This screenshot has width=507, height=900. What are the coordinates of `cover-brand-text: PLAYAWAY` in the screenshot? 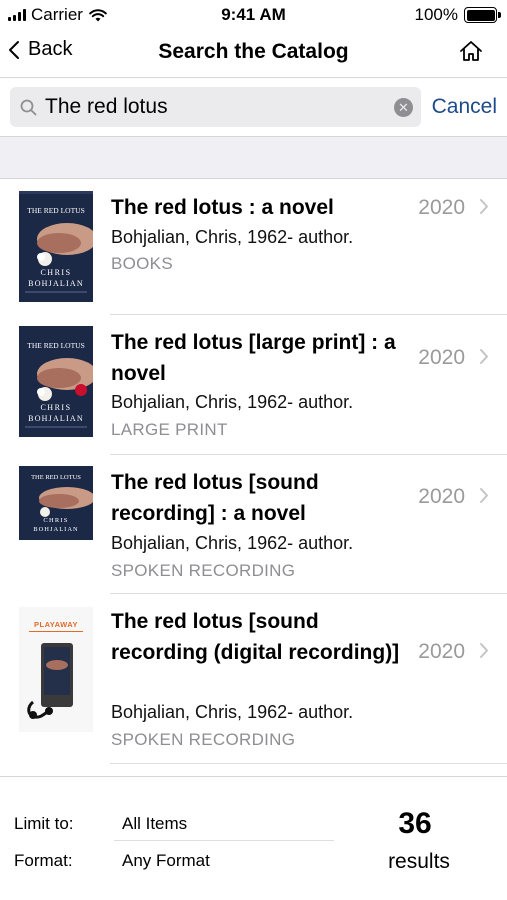 It's located at (56, 624).